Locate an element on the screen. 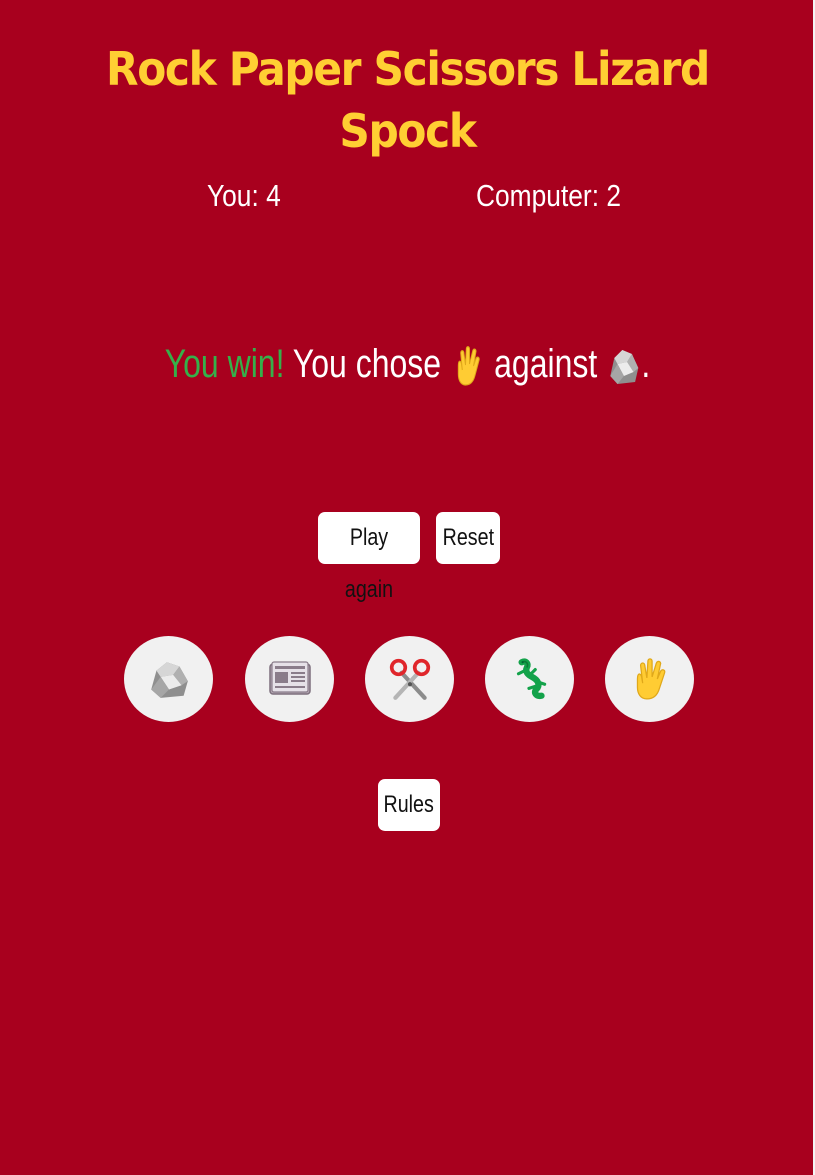 The height and width of the screenshot is (1175, 815). play-again-button: Play again is located at coordinates (369, 557).